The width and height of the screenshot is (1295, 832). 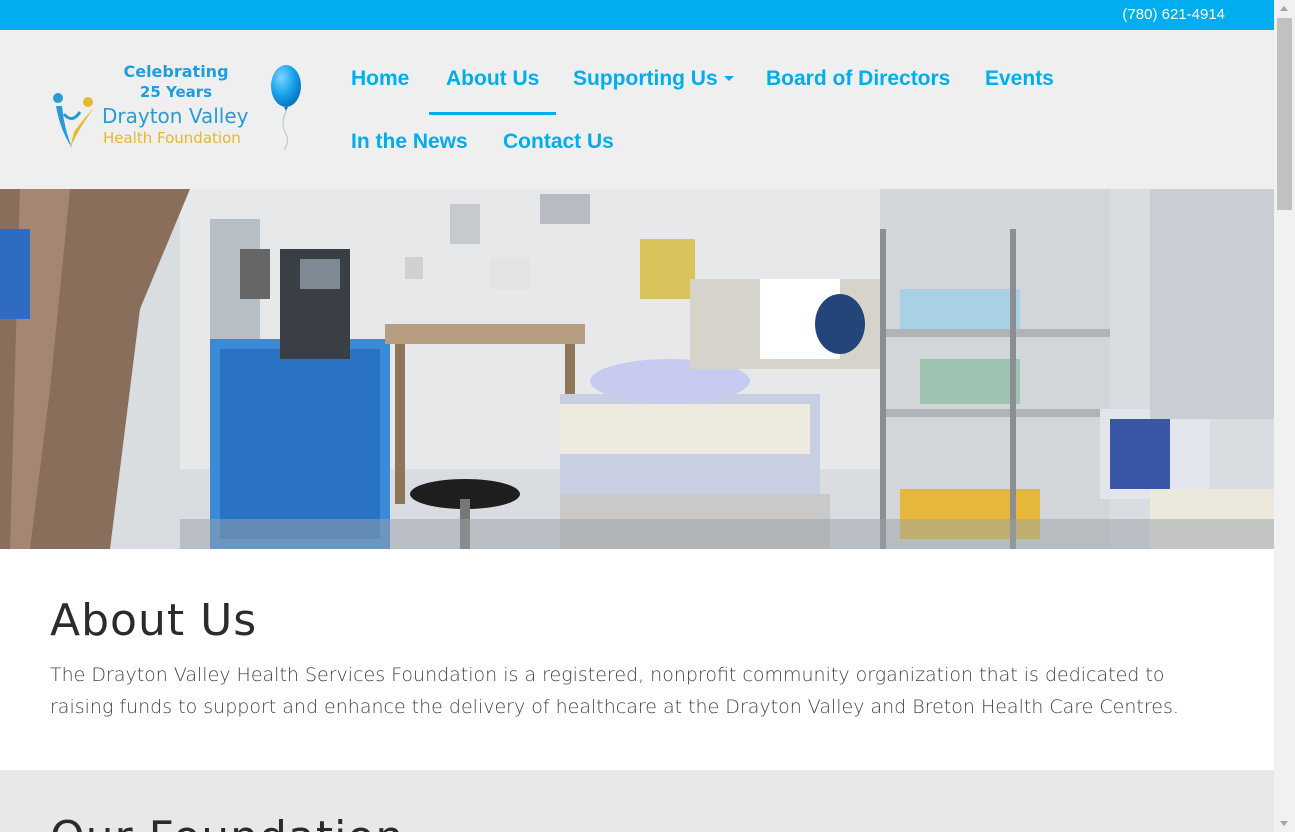 What do you see at coordinates (154, 620) in the screenshot?
I see `about-heading: About Us` at bounding box center [154, 620].